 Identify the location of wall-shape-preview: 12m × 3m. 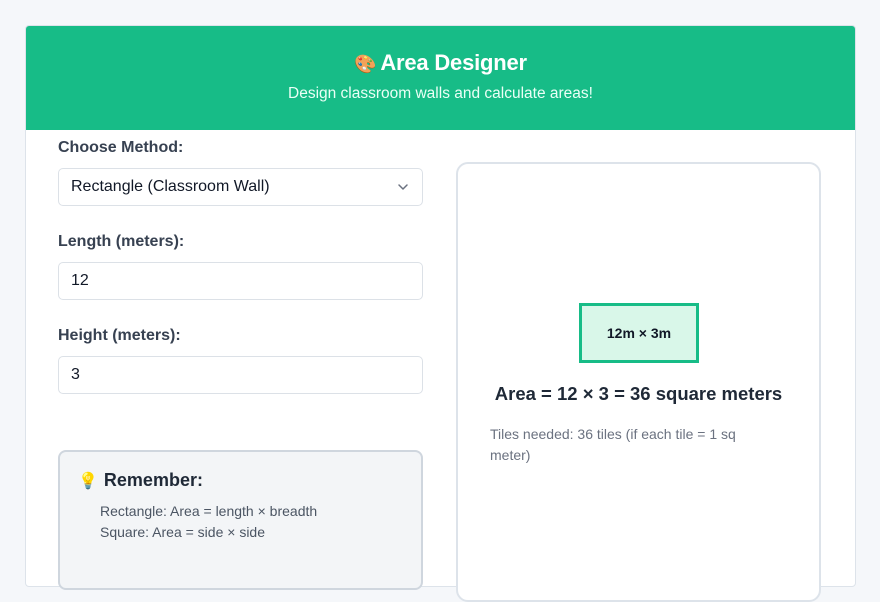
(639, 333).